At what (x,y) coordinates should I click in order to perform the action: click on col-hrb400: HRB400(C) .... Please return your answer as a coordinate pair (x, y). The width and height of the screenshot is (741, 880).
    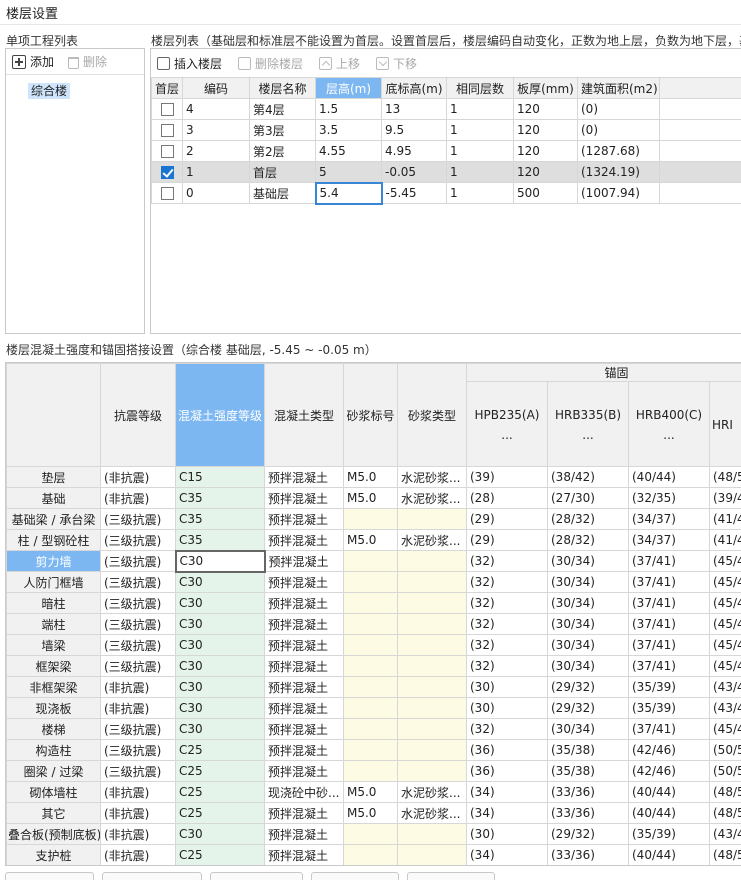
    Looking at the image, I should click on (669, 424).